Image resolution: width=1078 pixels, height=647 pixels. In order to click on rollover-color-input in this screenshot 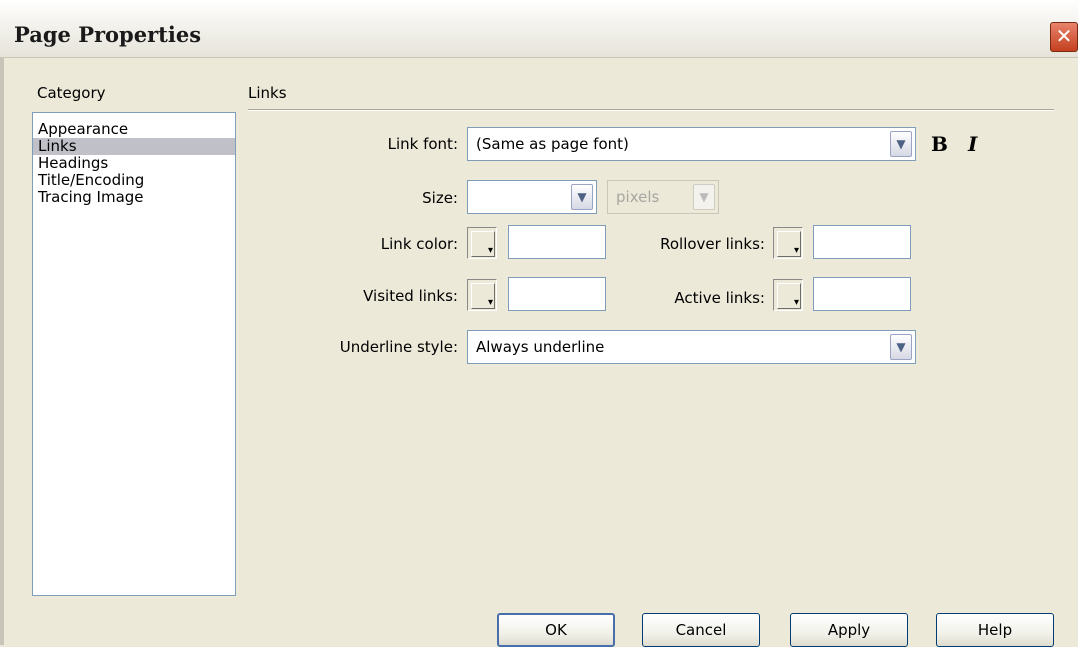, I will do `click(862, 242)`.